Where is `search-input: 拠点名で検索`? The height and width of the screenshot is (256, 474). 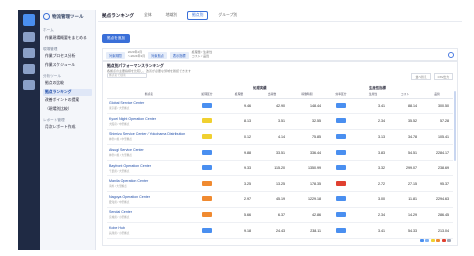 search-input: 拠点名で検索 is located at coordinates (127, 75).